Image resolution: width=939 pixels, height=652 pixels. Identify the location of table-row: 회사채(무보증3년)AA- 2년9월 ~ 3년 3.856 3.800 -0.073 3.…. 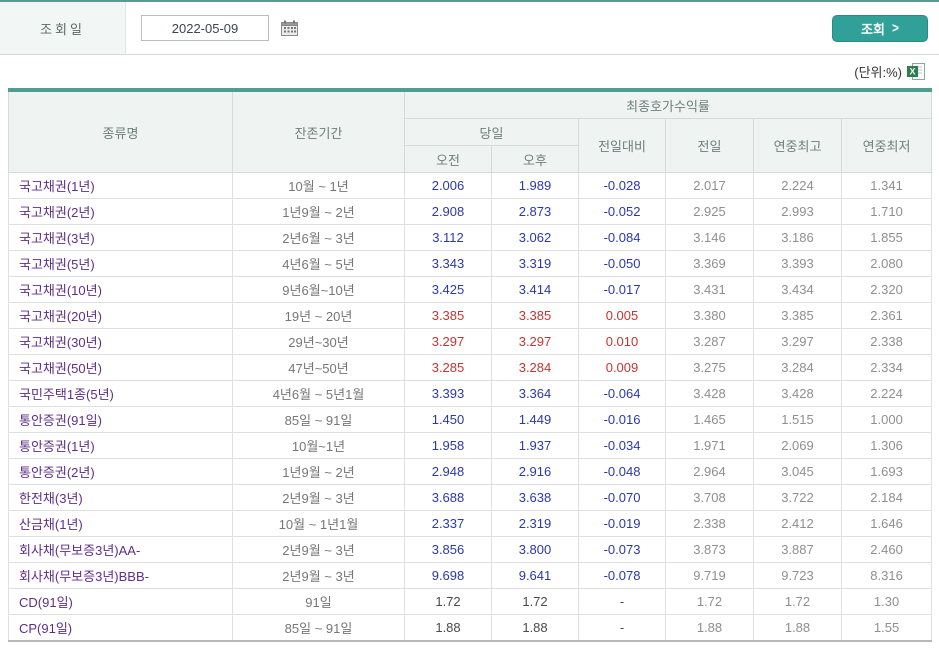
(470, 549).